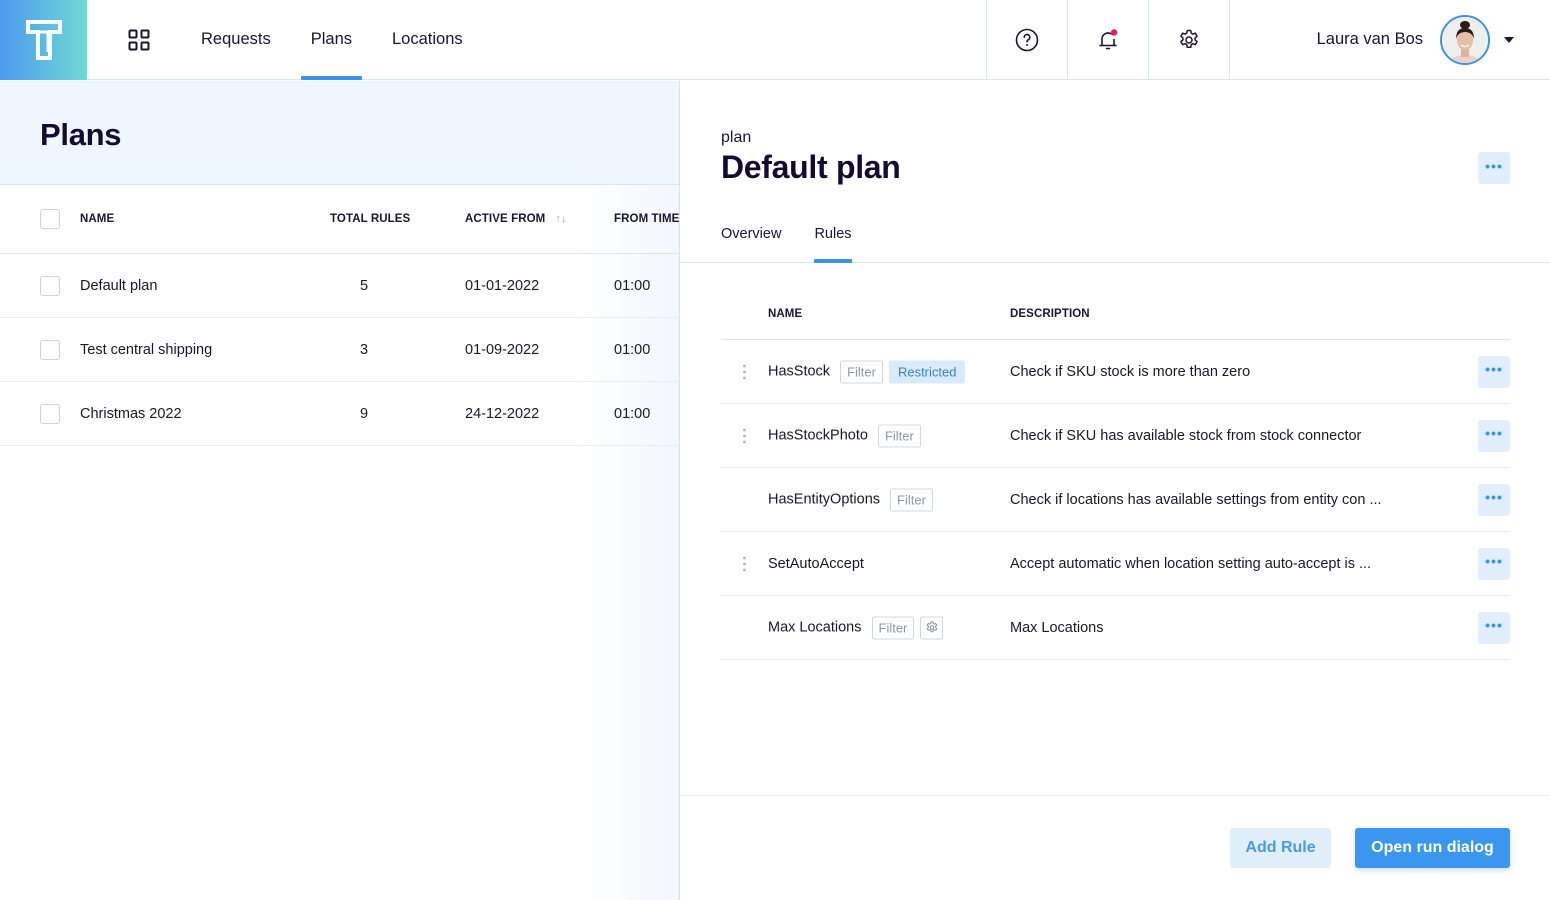 Image resolution: width=1550 pixels, height=900 pixels. What do you see at coordinates (339, 286) in the screenshot?
I see `table-row: Default plan 5 01-01-2022 01:00` at bounding box center [339, 286].